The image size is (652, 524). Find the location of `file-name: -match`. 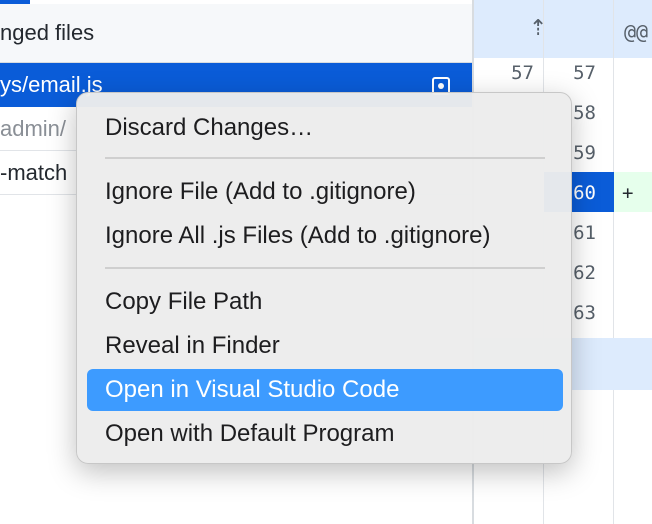

file-name: -match is located at coordinates (34, 172).